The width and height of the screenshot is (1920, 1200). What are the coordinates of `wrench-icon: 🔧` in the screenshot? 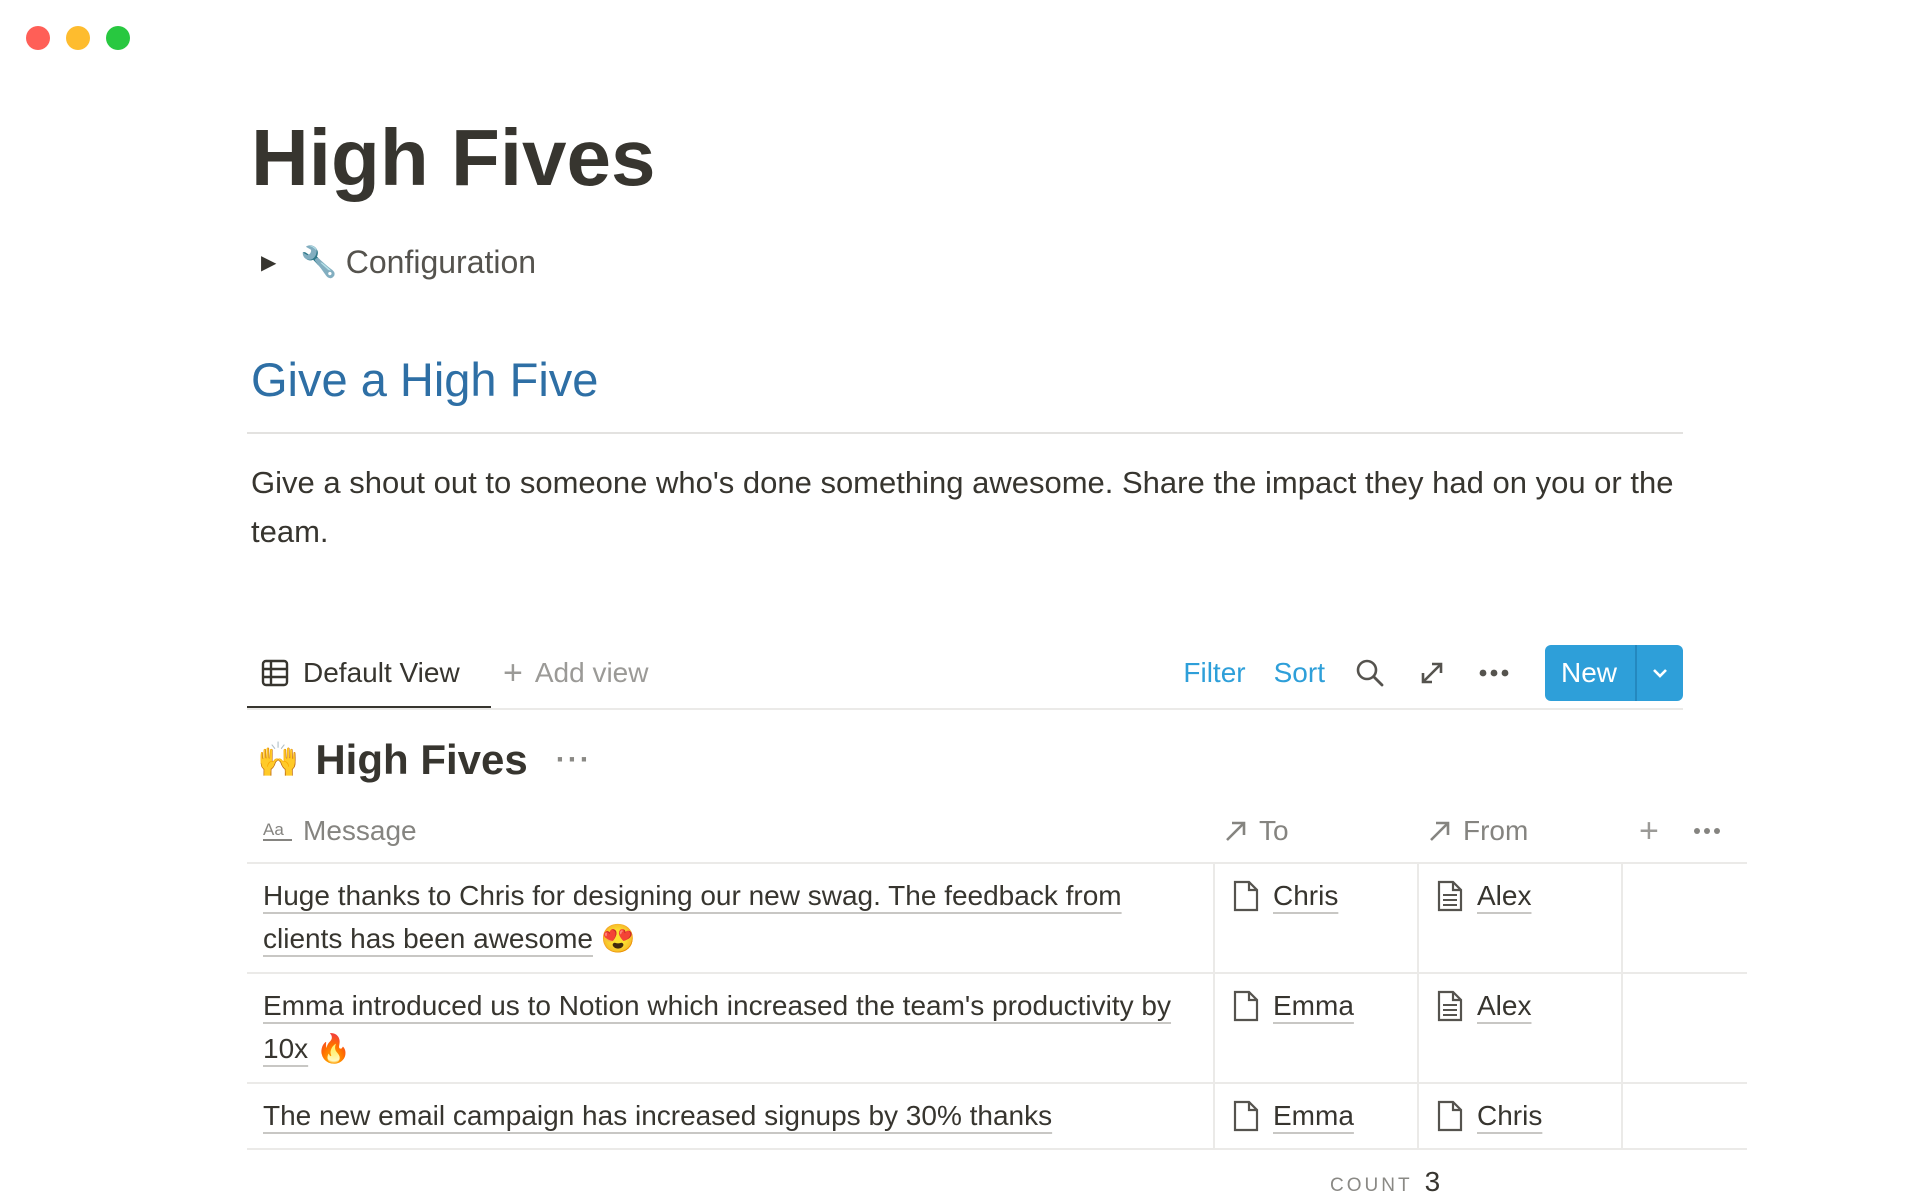 It's located at (319, 262).